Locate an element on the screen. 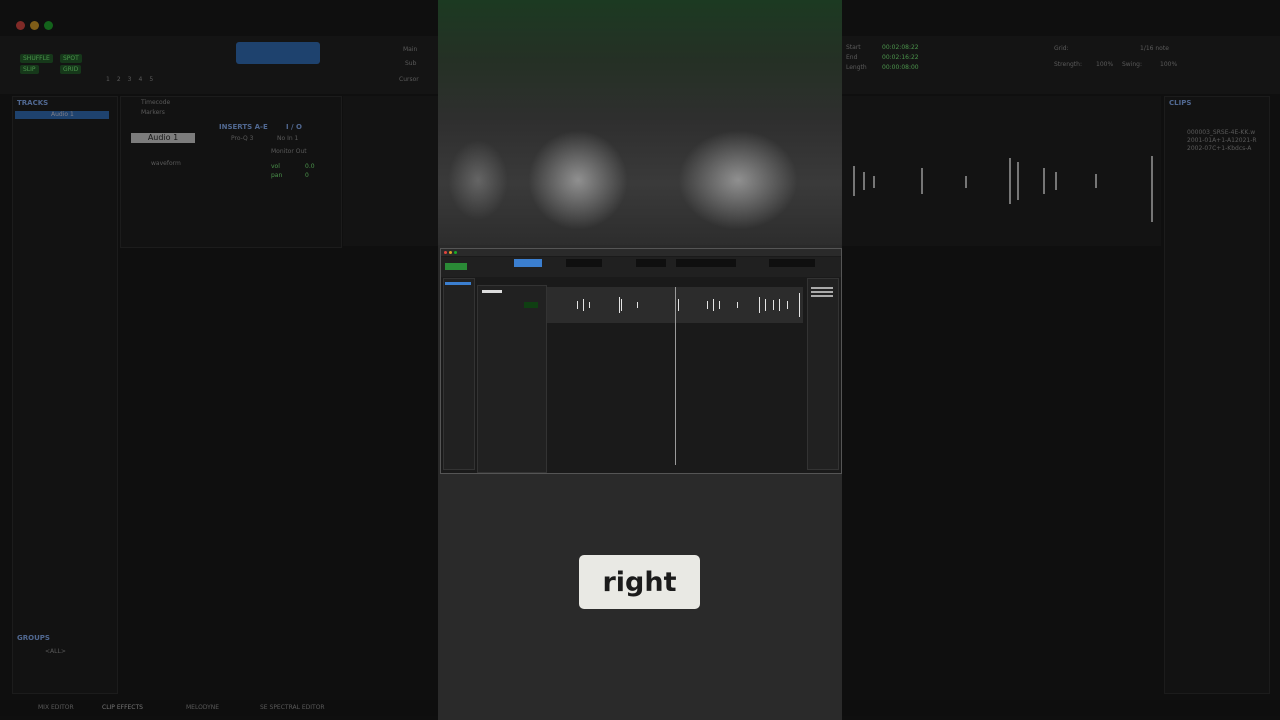 This screenshot has width=1280, height=720. io-input-select: No In 1 is located at coordinates (287, 138).